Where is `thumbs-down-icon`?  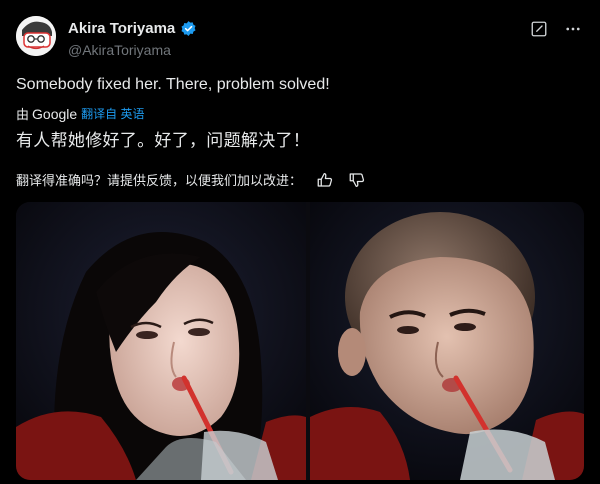 thumbs-down-icon is located at coordinates (357, 180).